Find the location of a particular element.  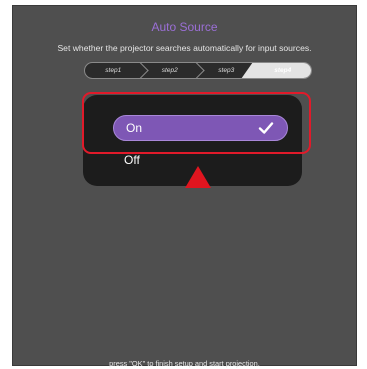

arrow-up-indicator is located at coordinates (198, 177).